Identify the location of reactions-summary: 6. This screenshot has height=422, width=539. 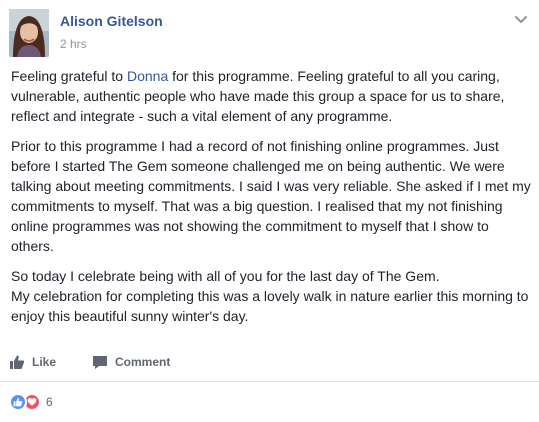
(31, 402).